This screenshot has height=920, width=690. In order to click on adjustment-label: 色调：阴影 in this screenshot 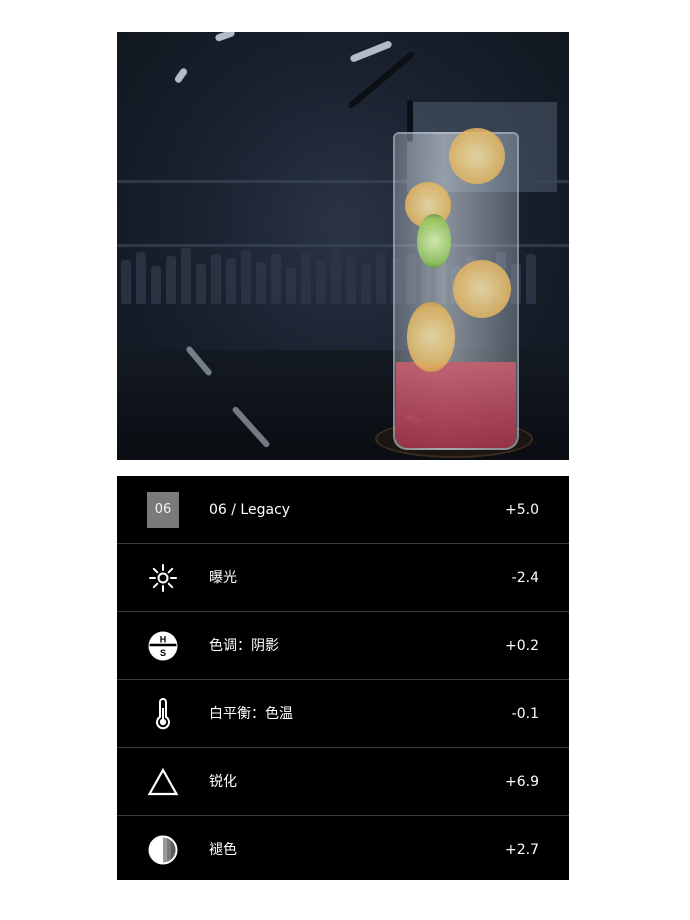, I will do `click(244, 646)`.